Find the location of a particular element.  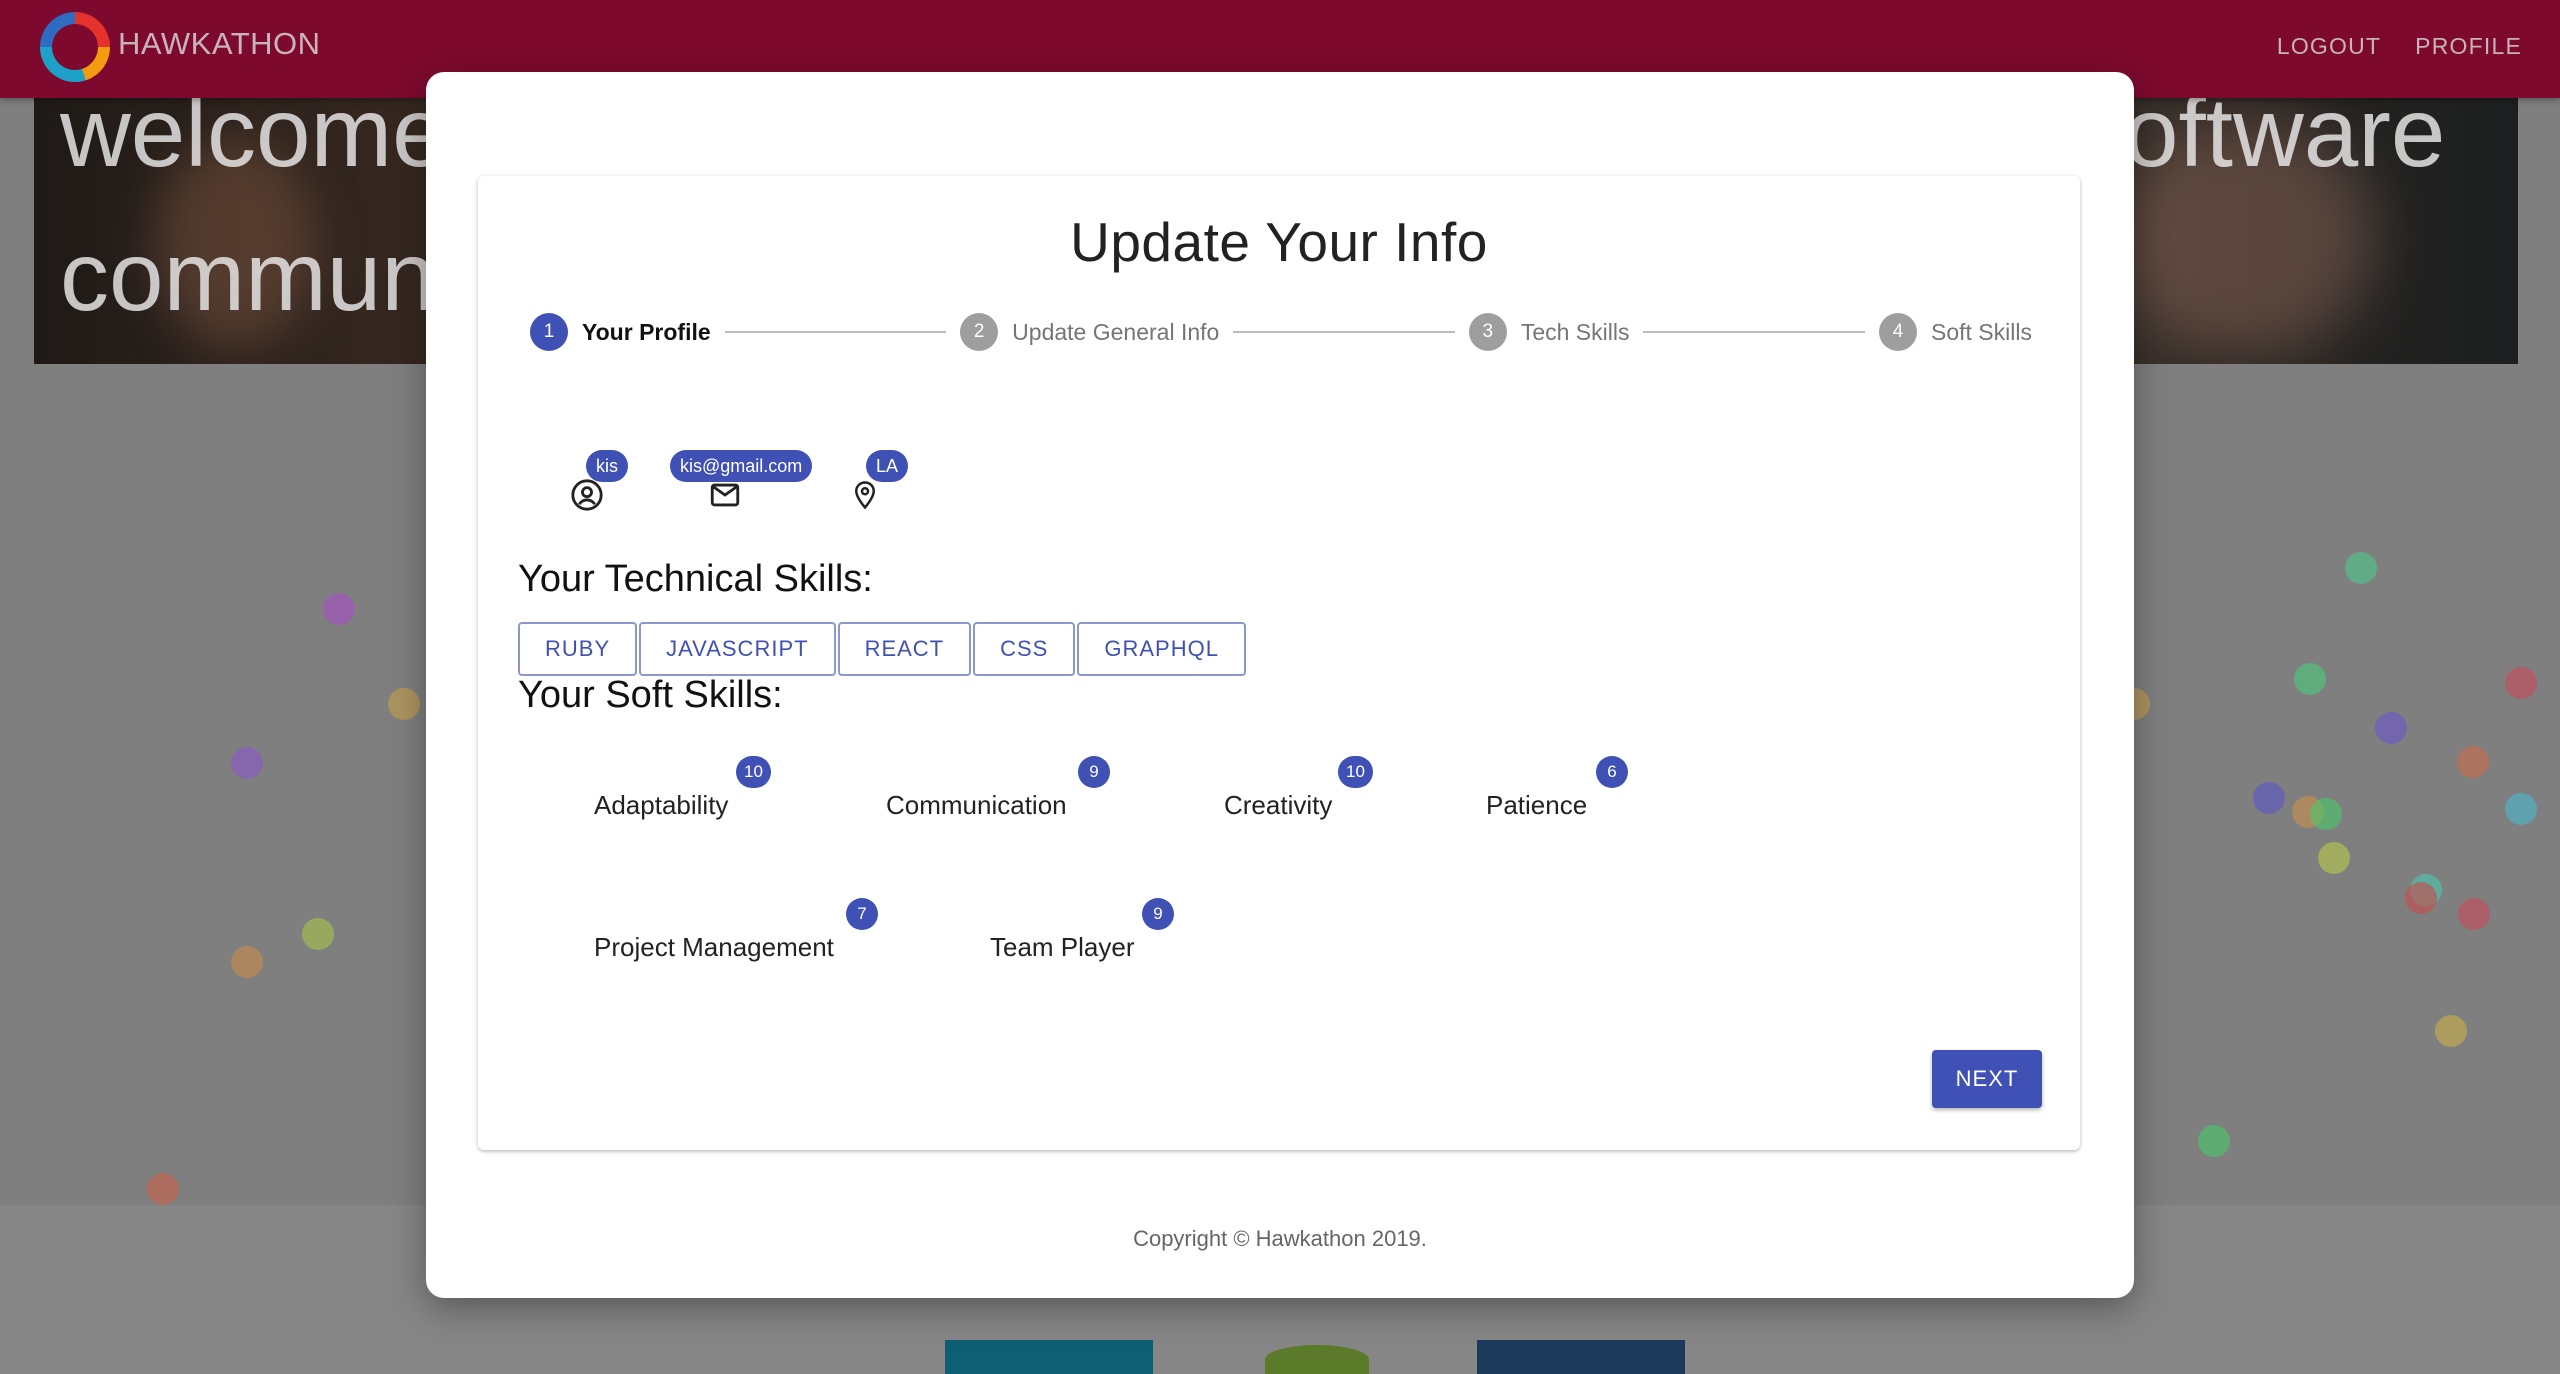

step-label: Update General Info is located at coordinates (1116, 331).